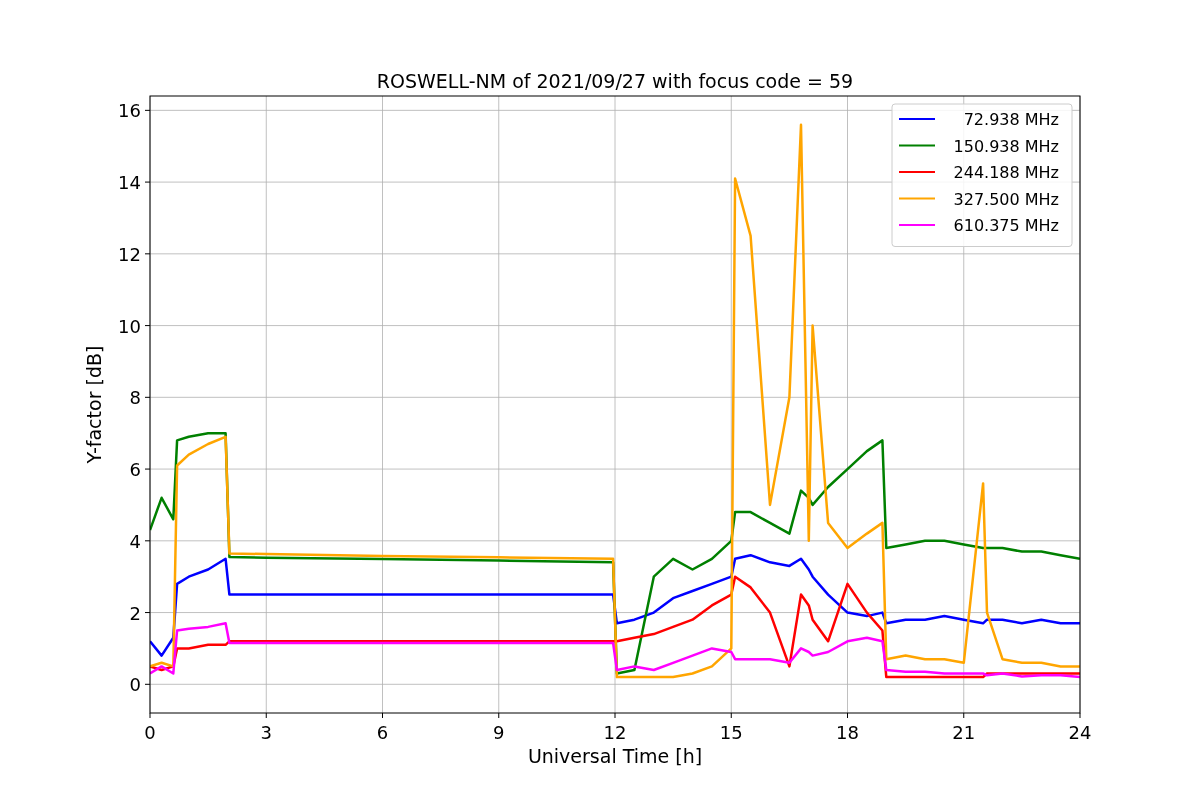  I want to click on y-axis-label: Y-factor [dB], so click(94, 404).